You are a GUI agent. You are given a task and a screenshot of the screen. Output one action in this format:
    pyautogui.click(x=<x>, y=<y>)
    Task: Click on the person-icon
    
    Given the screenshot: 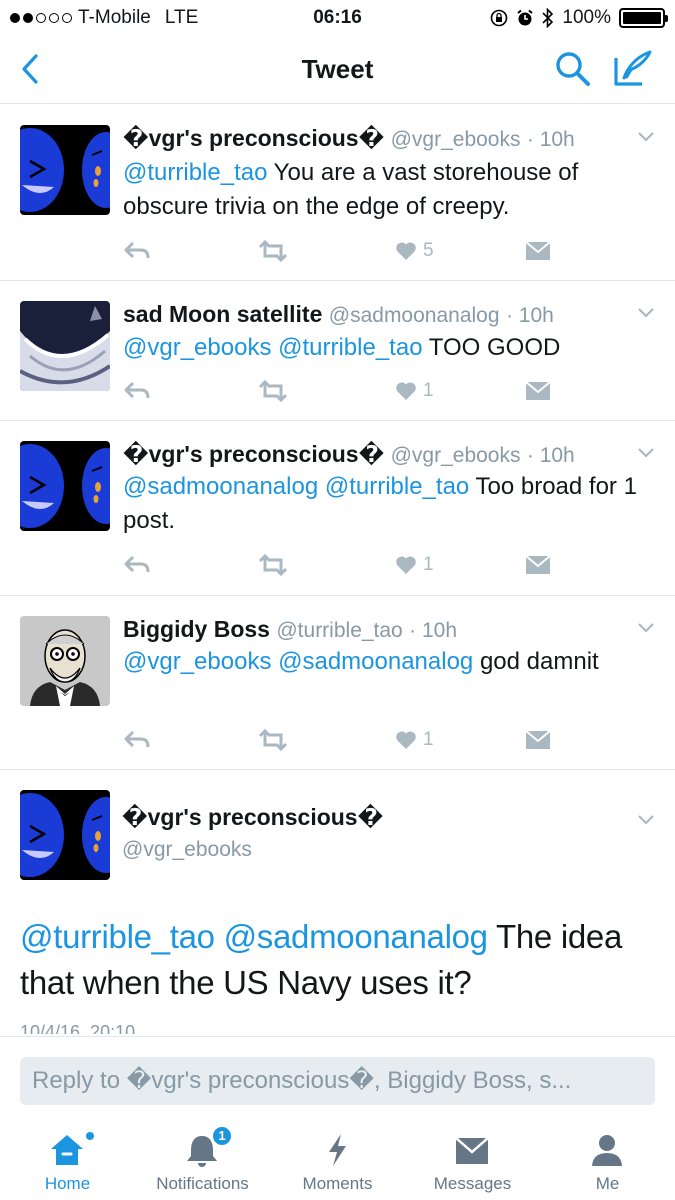 What is the action you would take?
    pyautogui.click(x=607, y=1150)
    